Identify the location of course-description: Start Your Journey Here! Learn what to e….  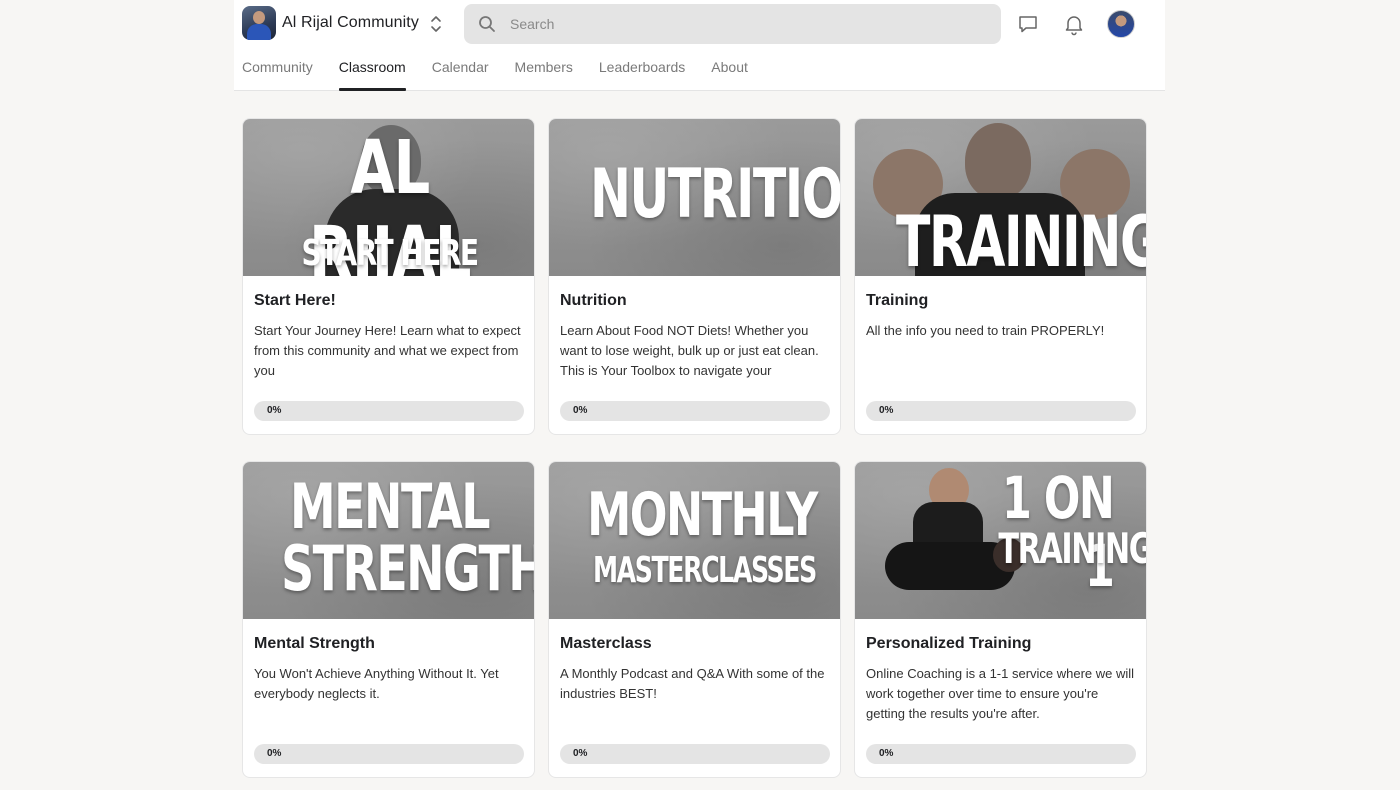
(387, 350).